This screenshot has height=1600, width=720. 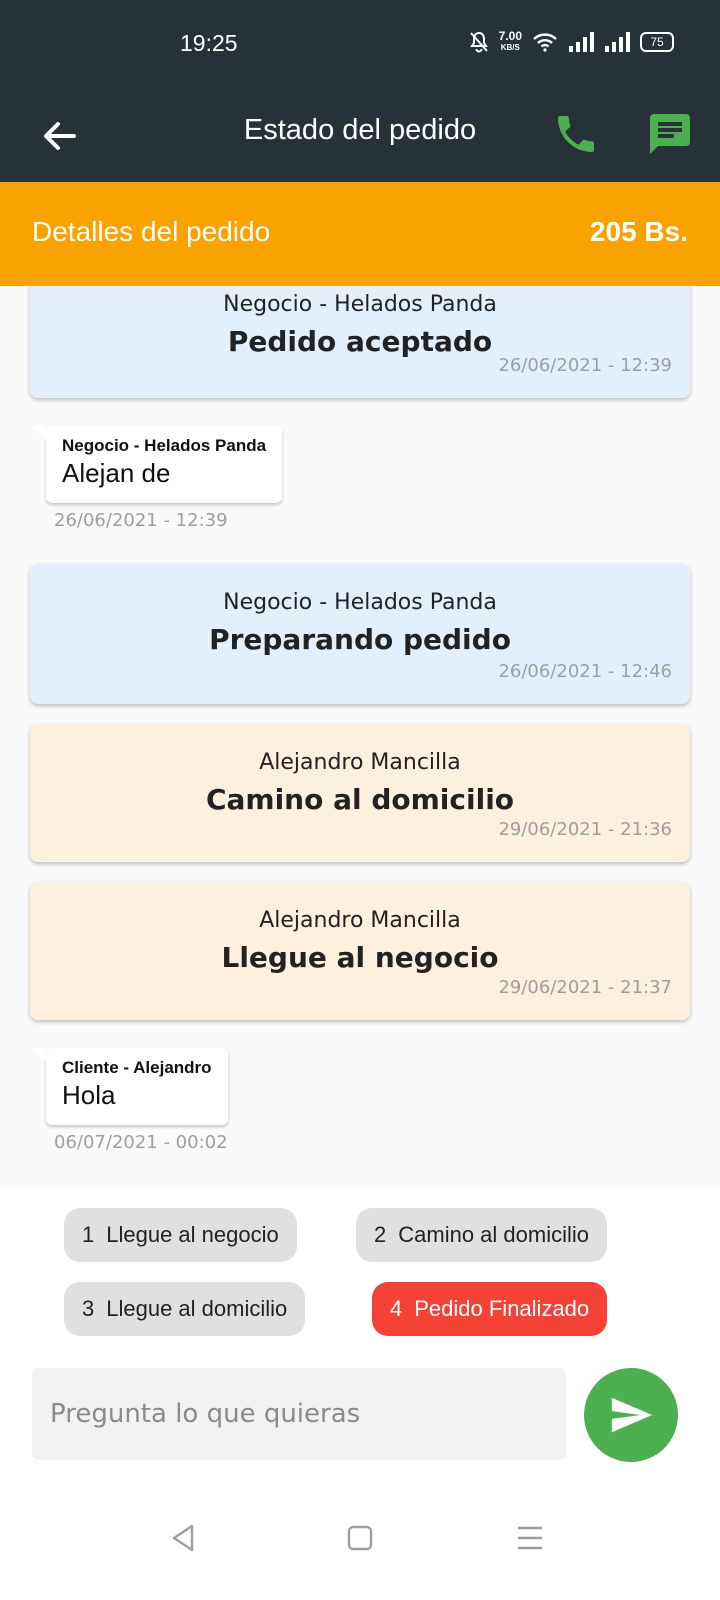 I want to click on chip-number: 4, so click(x=396, y=1308).